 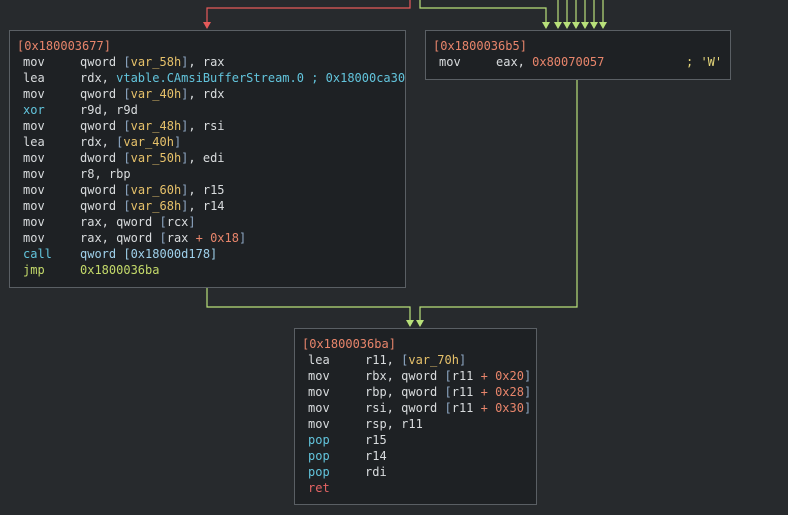 I want to click on edge-jmp-arrow, so click(x=410, y=323).